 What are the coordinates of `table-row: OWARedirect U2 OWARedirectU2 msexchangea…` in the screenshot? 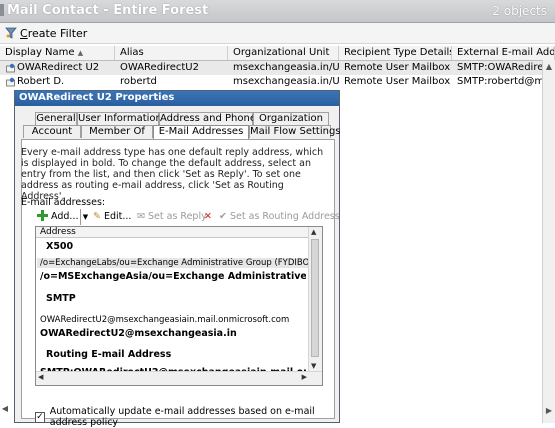 It's located at (277, 68).